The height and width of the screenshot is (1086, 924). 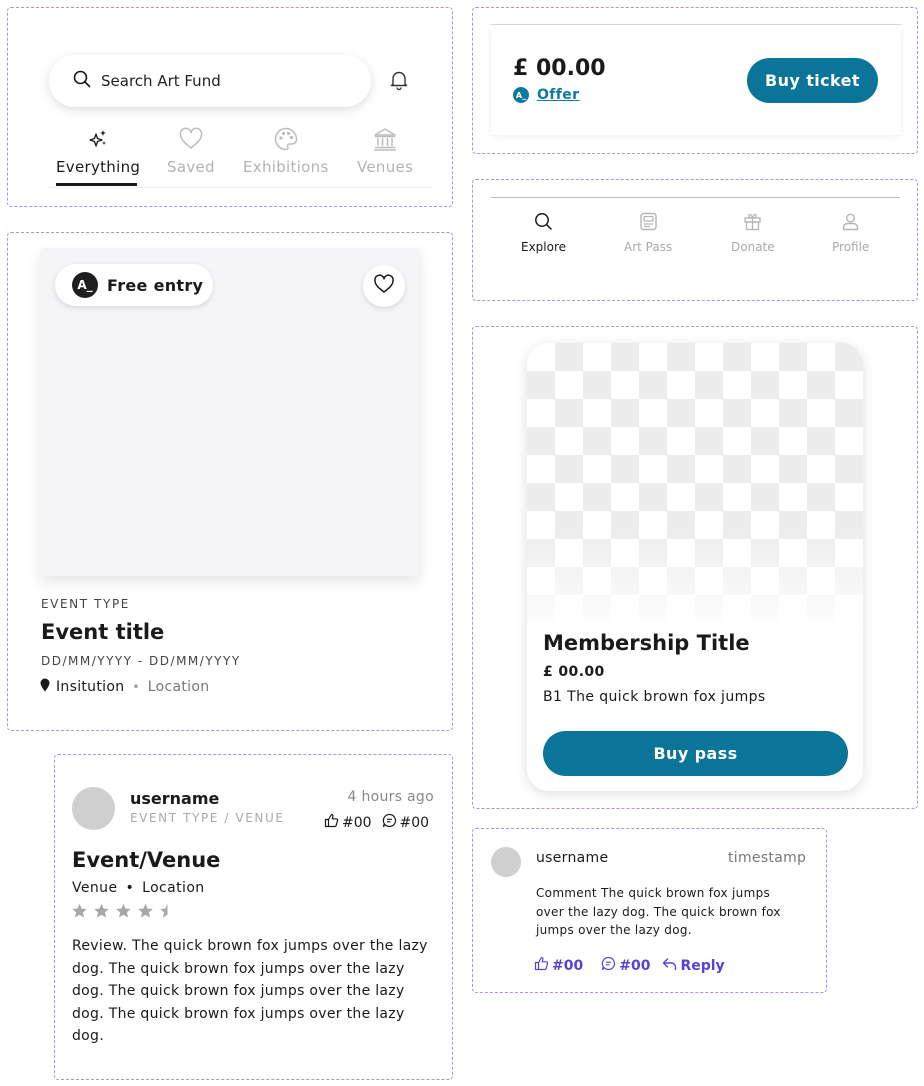 I want to click on bottom-nav-divider, so click(x=695, y=197).